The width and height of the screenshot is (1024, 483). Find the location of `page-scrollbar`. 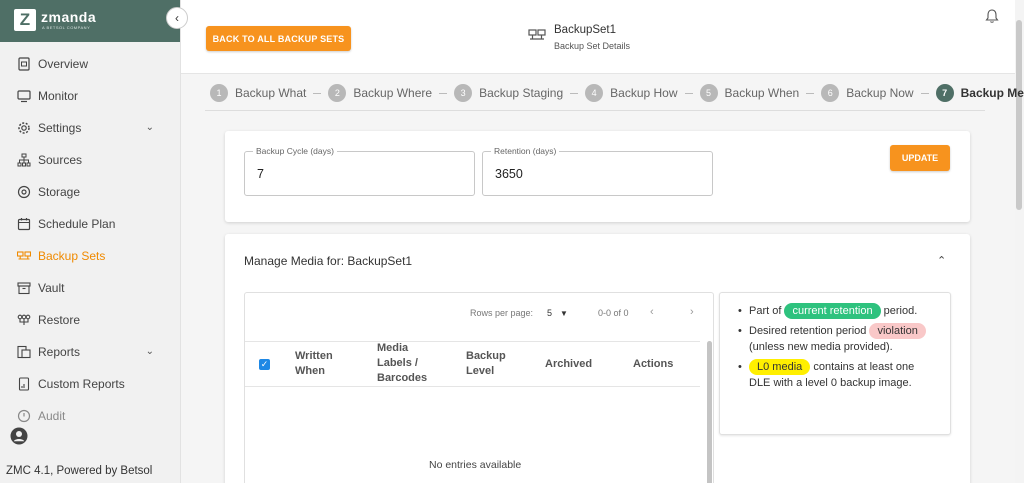

page-scrollbar is located at coordinates (1019, 241).